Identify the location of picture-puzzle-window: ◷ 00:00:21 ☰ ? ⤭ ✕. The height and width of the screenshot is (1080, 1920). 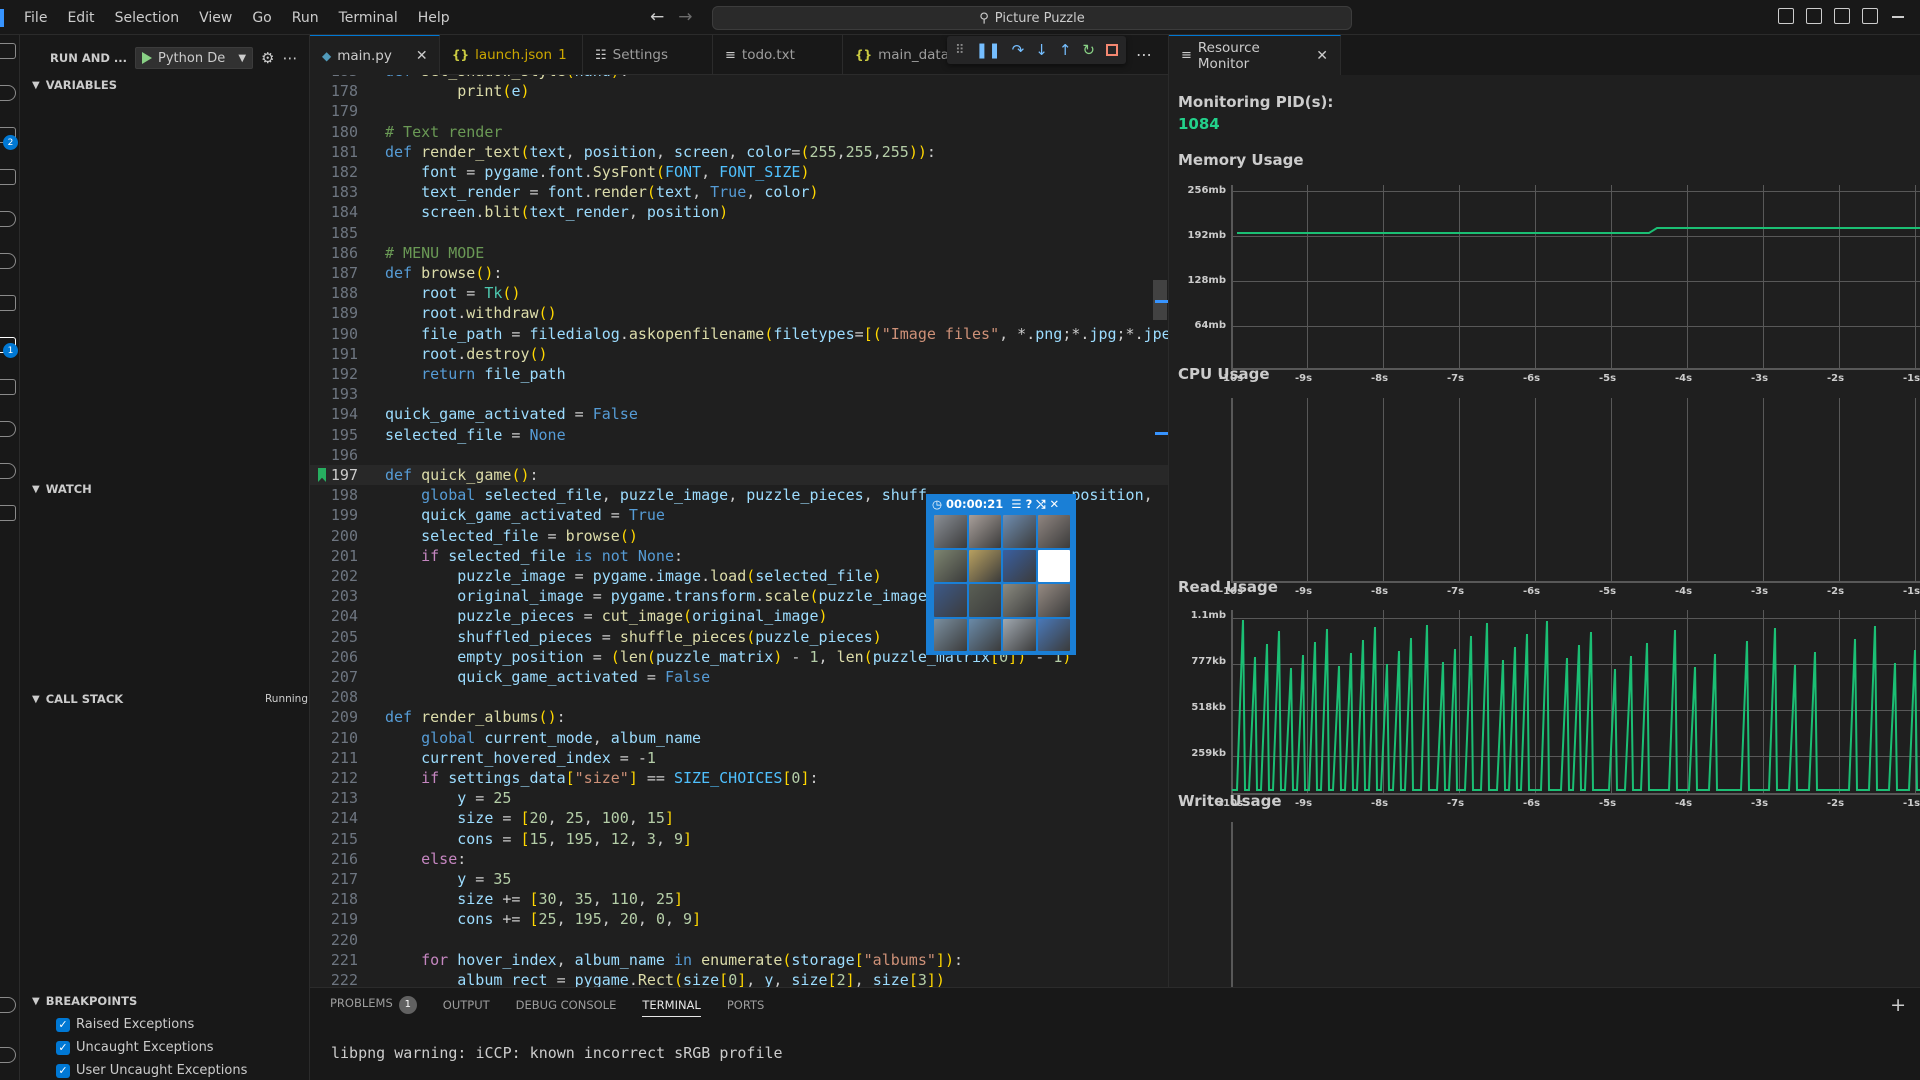
(1001, 574).